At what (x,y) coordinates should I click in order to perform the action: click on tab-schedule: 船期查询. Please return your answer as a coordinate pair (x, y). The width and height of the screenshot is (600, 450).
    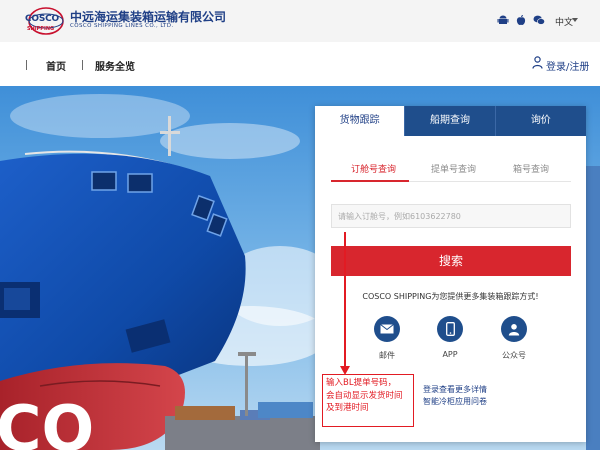
    Looking at the image, I should click on (450, 121).